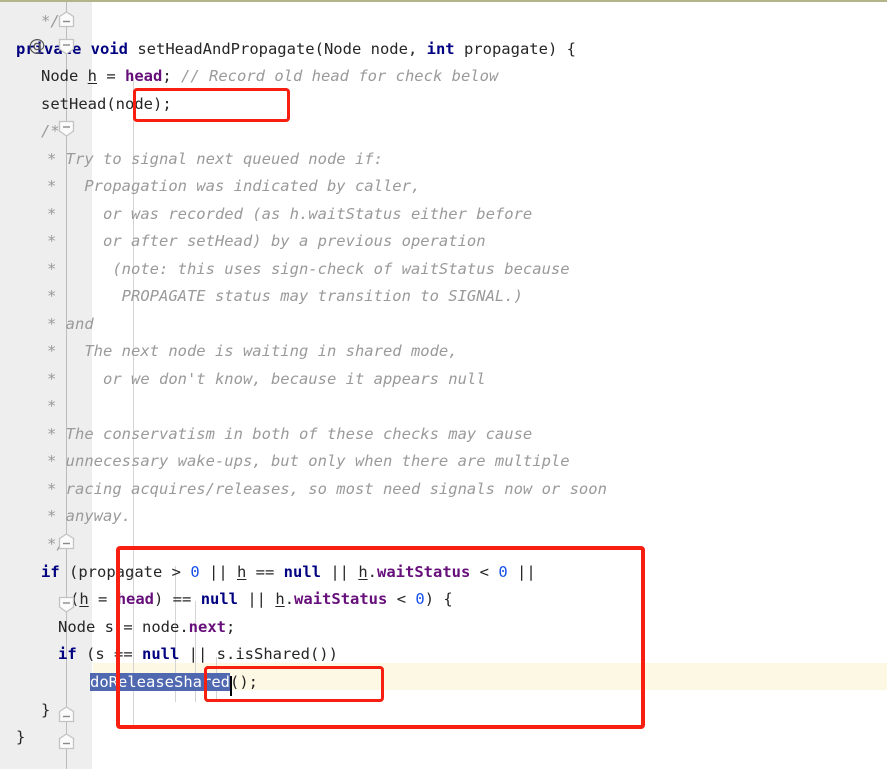  What do you see at coordinates (438, 599) in the screenshot?
I see `code-token: ) {` at bounding box center [438, 599].